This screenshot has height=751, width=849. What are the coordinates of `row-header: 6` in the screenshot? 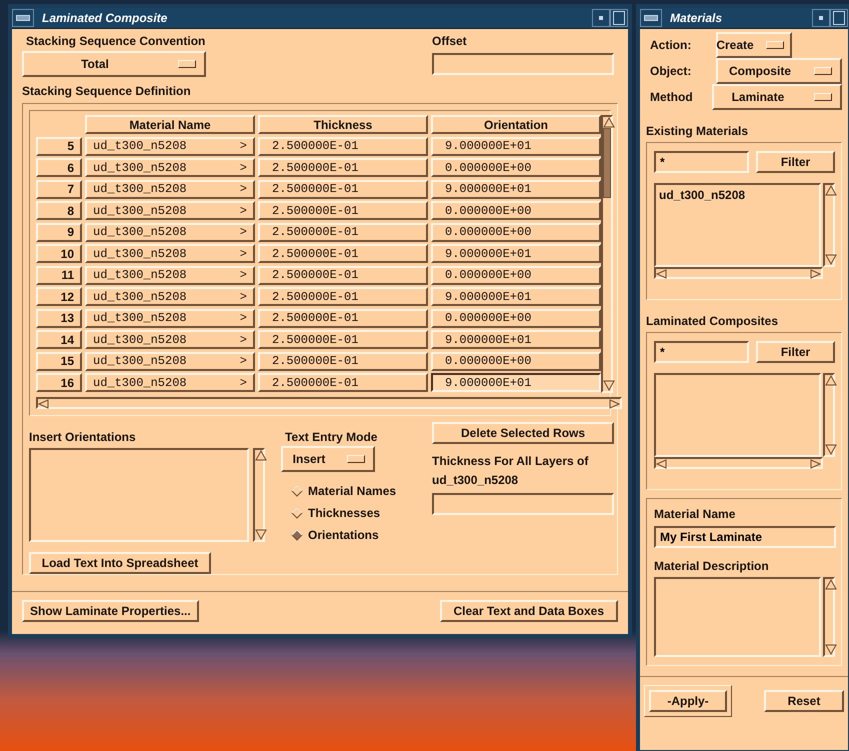 It's located at (59, 168).